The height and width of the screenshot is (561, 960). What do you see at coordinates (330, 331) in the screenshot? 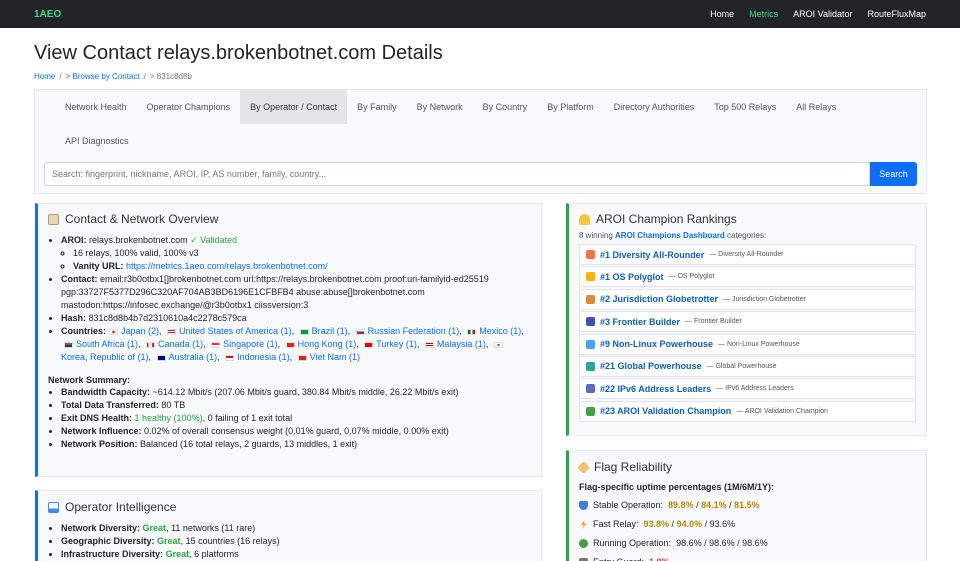
I see `country-link: Brazil (1)` at bounding box center [330, 331].